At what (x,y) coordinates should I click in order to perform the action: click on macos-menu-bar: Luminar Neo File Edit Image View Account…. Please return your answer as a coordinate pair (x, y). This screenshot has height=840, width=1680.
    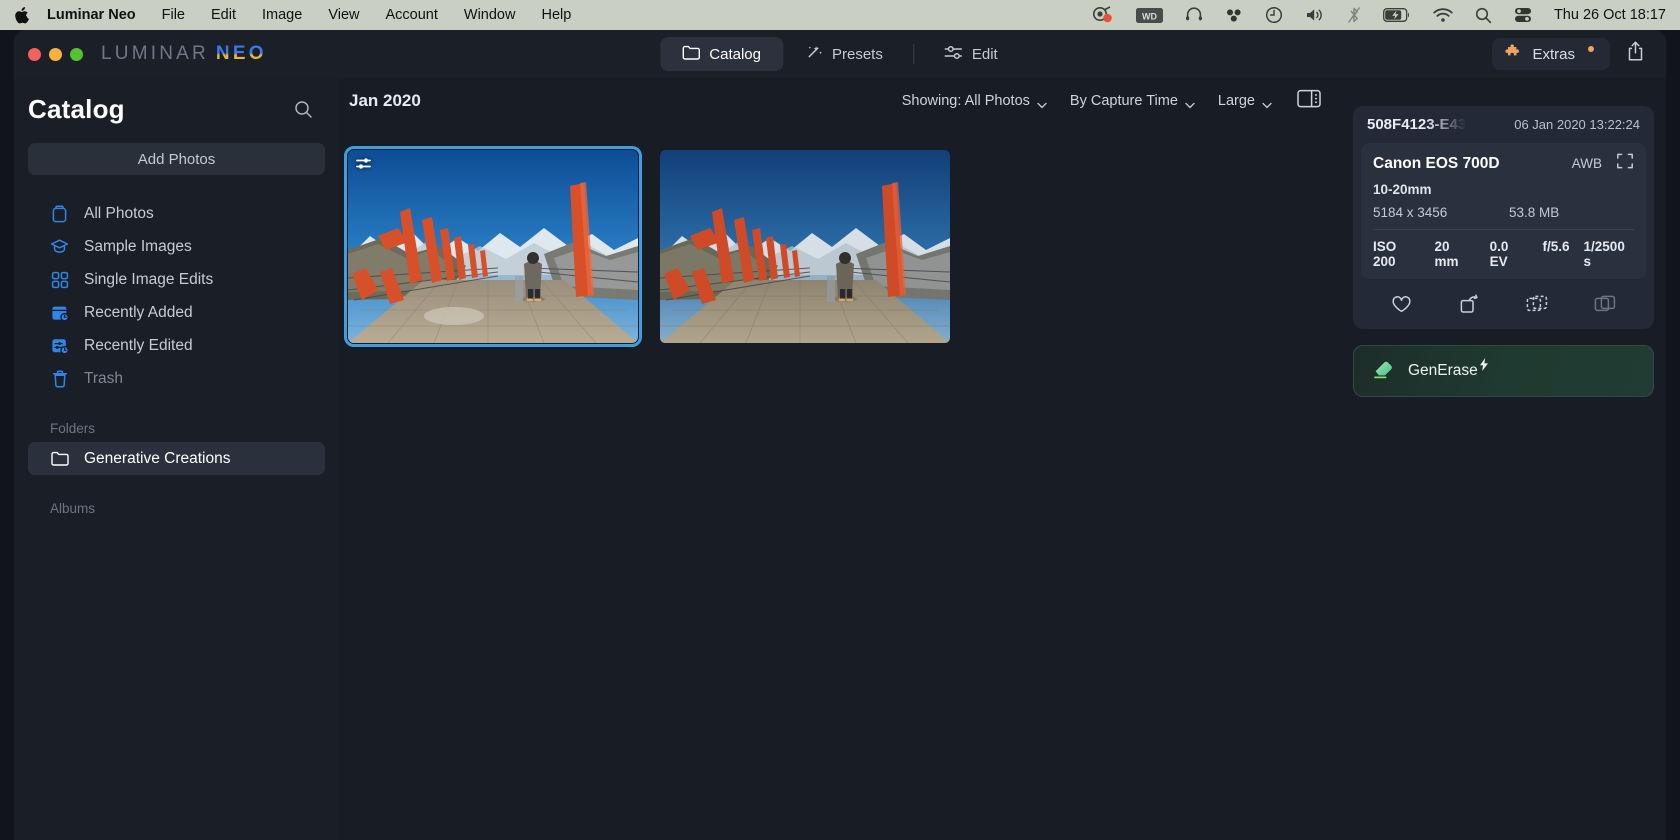
    Looking at the image, I should click on (840, 15).